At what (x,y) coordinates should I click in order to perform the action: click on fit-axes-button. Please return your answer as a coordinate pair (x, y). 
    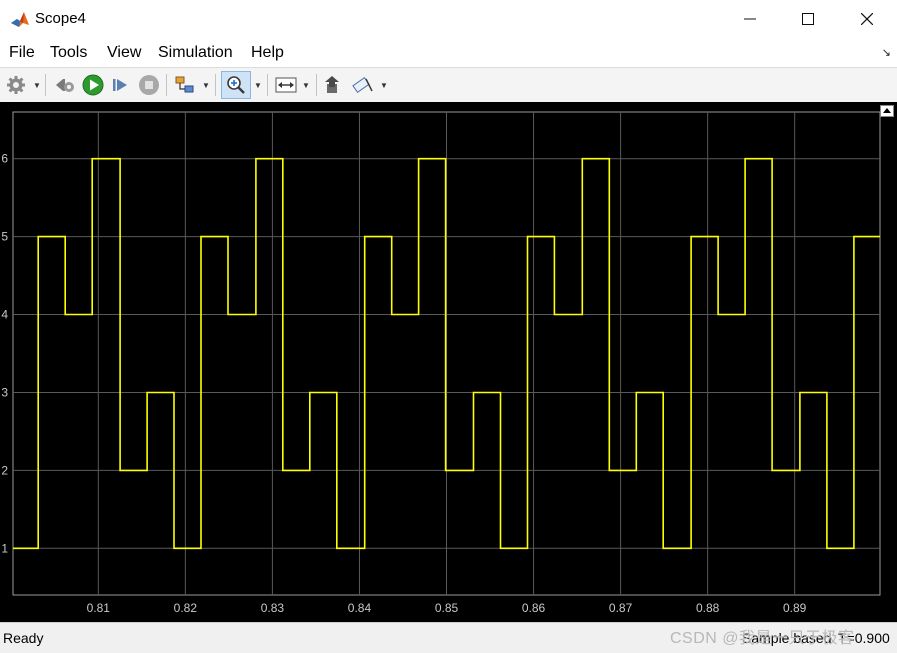
    Looking at the image, I should click on (286, 85).